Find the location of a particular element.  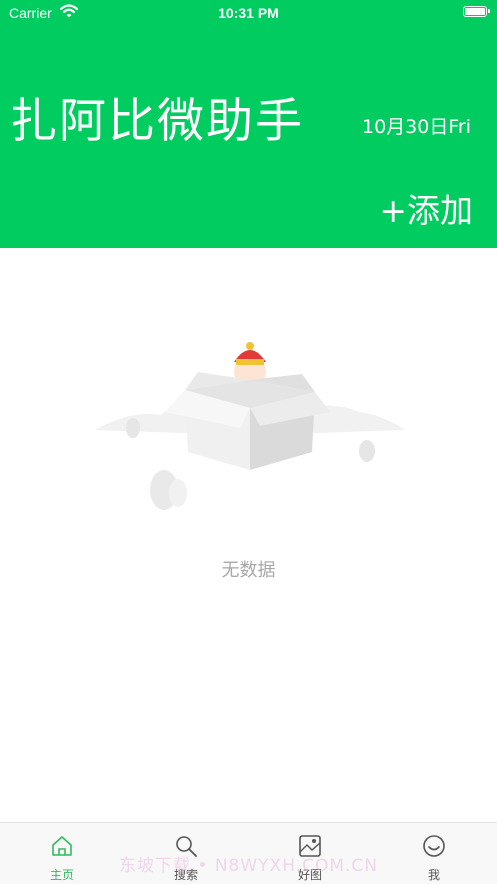

tab-home: 主页 is located at coordinates (62, 853).